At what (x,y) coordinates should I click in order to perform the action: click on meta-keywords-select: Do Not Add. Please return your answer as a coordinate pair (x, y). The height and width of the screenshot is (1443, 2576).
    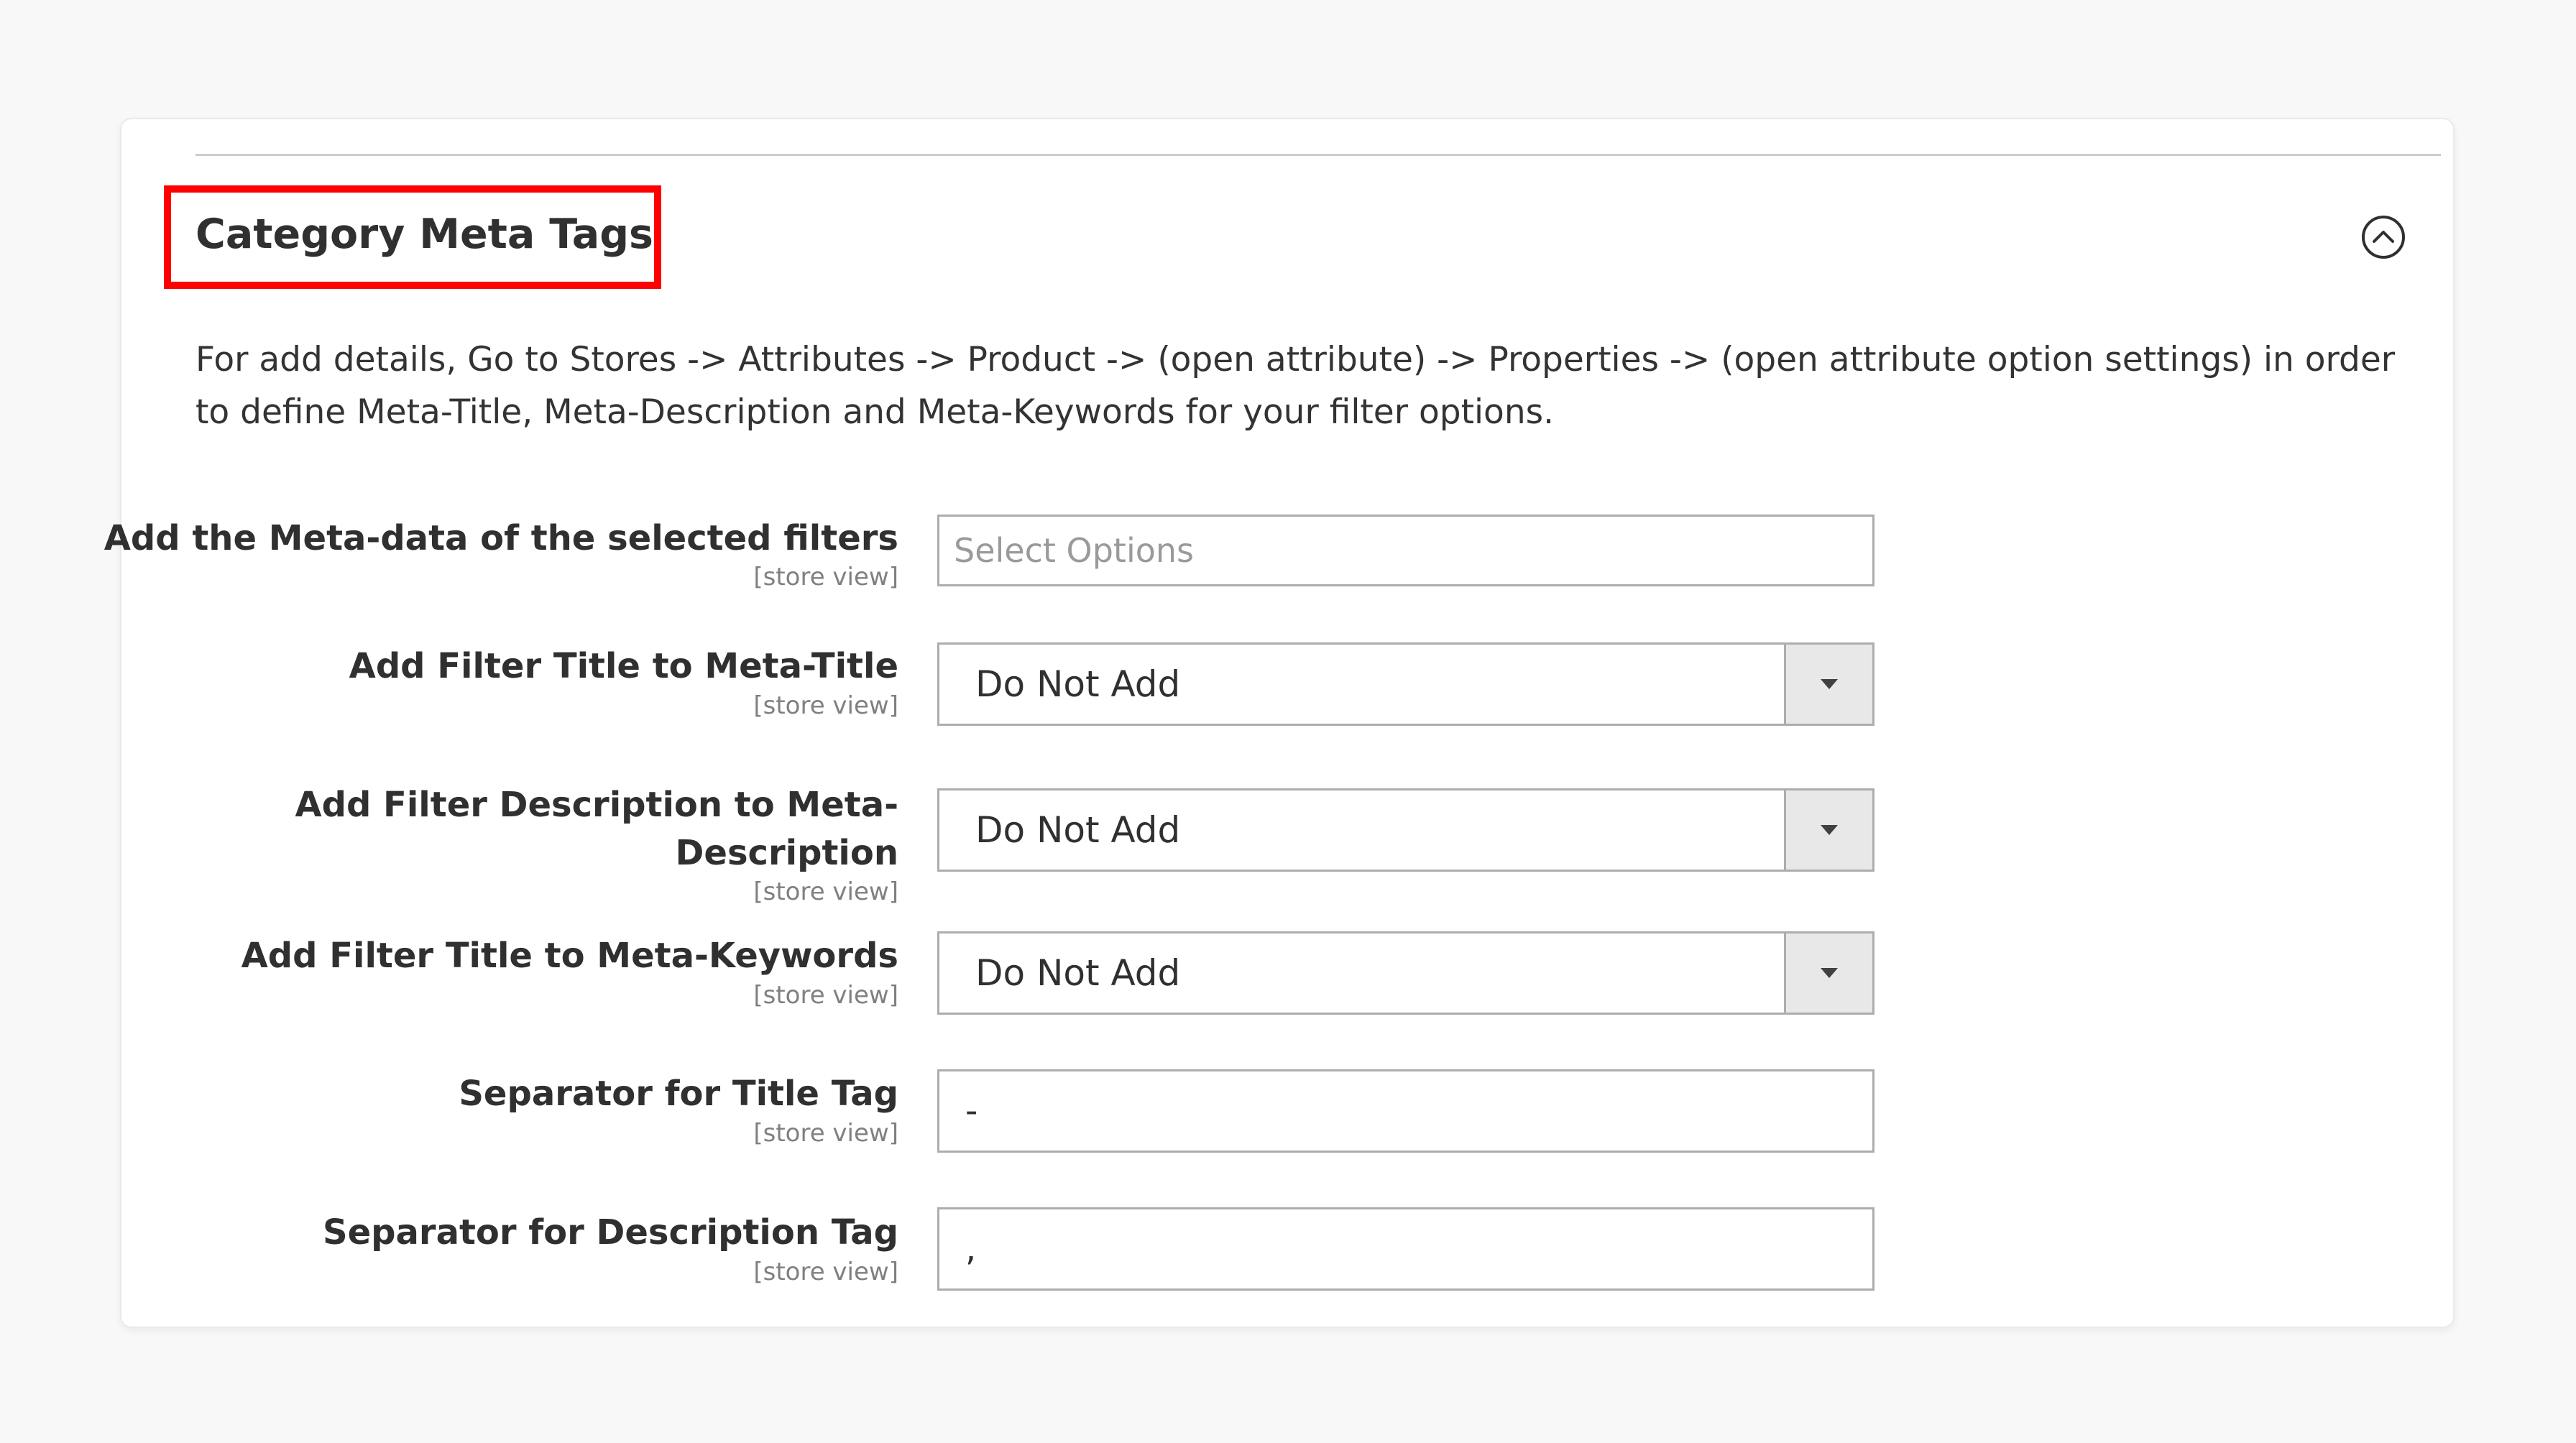
    Looking at the image, I should click on (1405, 973).